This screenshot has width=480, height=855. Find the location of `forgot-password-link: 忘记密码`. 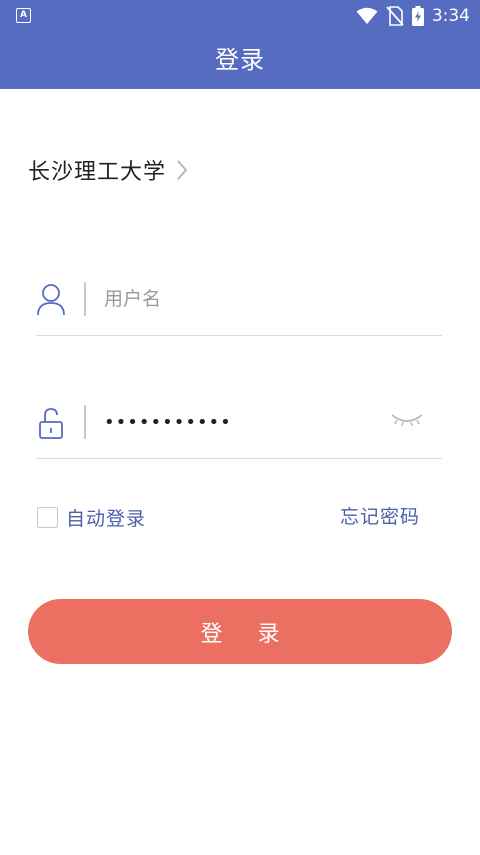

forgot-password-link: 忘记密码 is located at coordinates (380, 517).